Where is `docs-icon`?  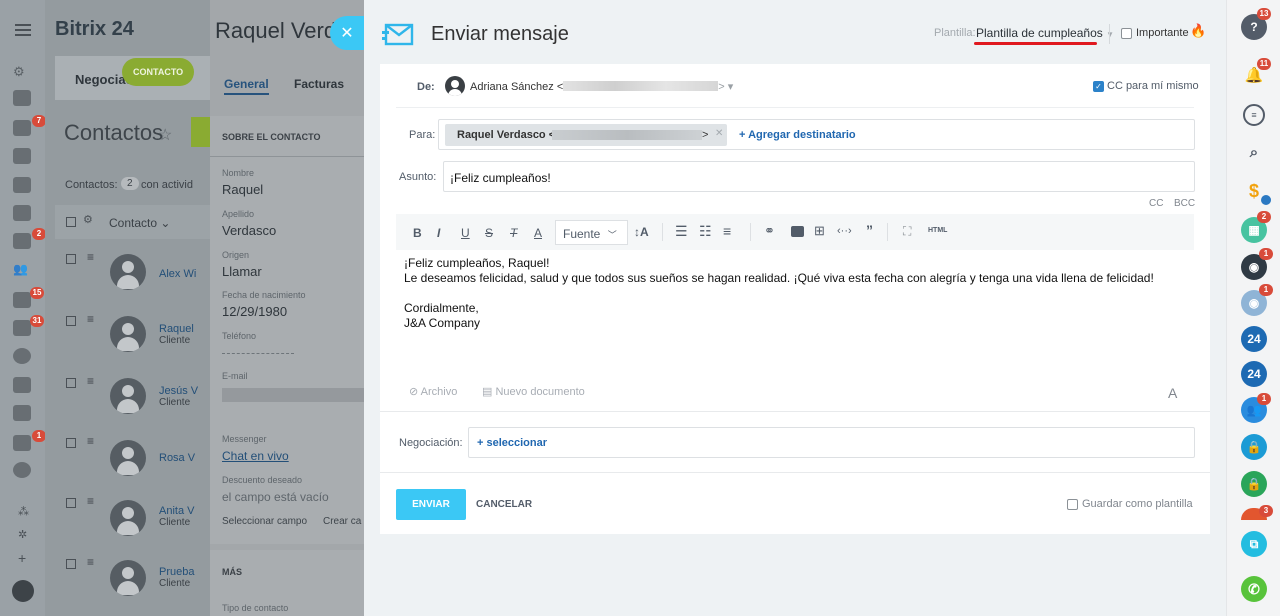
docs-icon is located at coordinates (22, 185).